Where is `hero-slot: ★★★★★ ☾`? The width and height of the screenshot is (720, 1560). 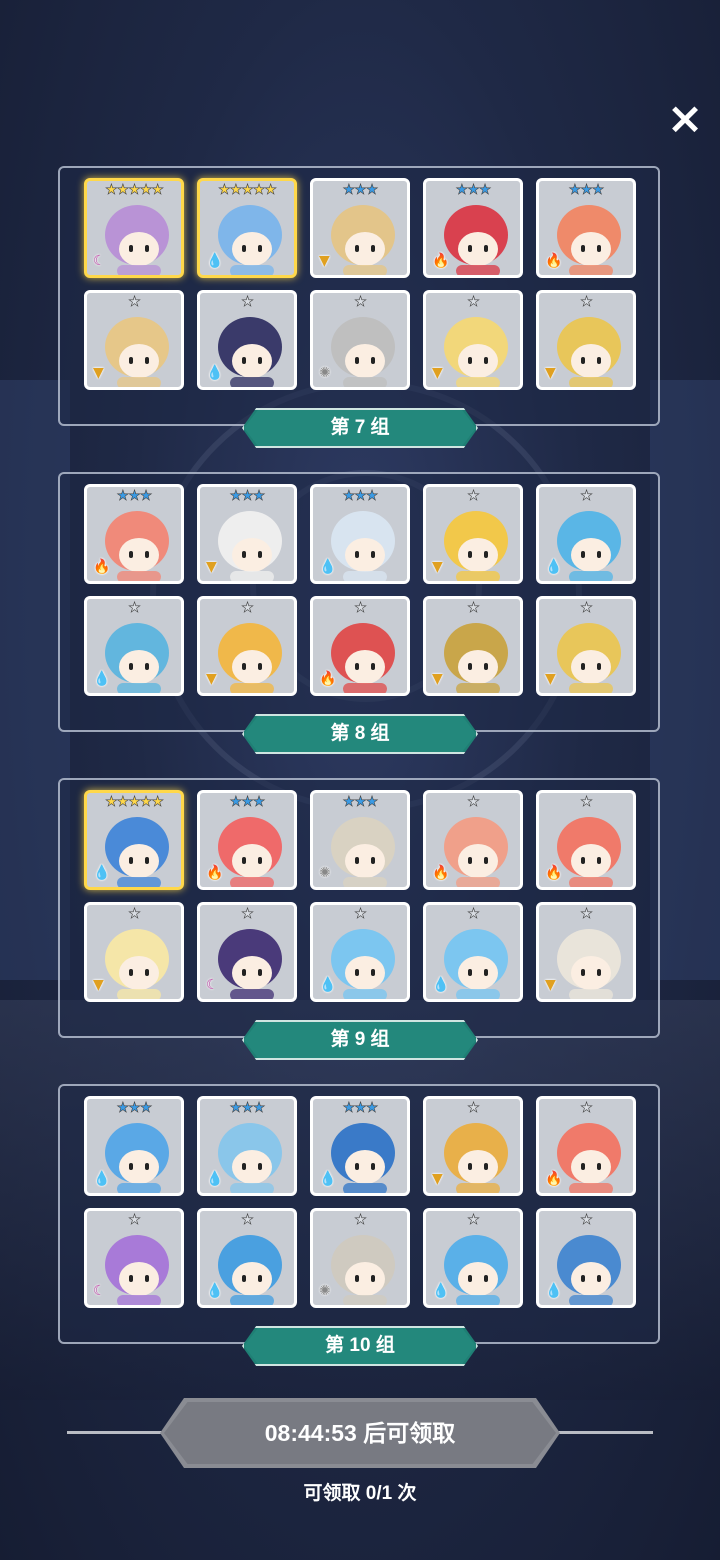
hero-slot: ★★★★★ ☾ is located at coordinates (134, 228).